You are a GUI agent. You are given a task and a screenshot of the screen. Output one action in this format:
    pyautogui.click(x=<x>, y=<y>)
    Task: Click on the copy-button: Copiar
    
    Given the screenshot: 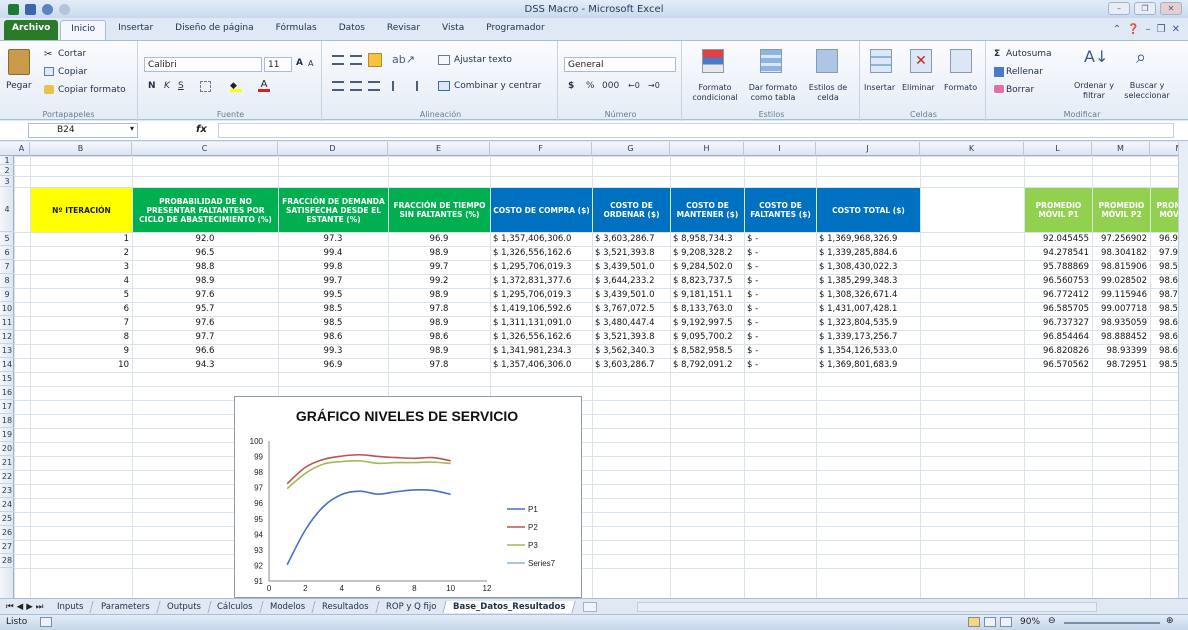 What is the action you would take?
    pyautogui.click(x=72, y=72)
    